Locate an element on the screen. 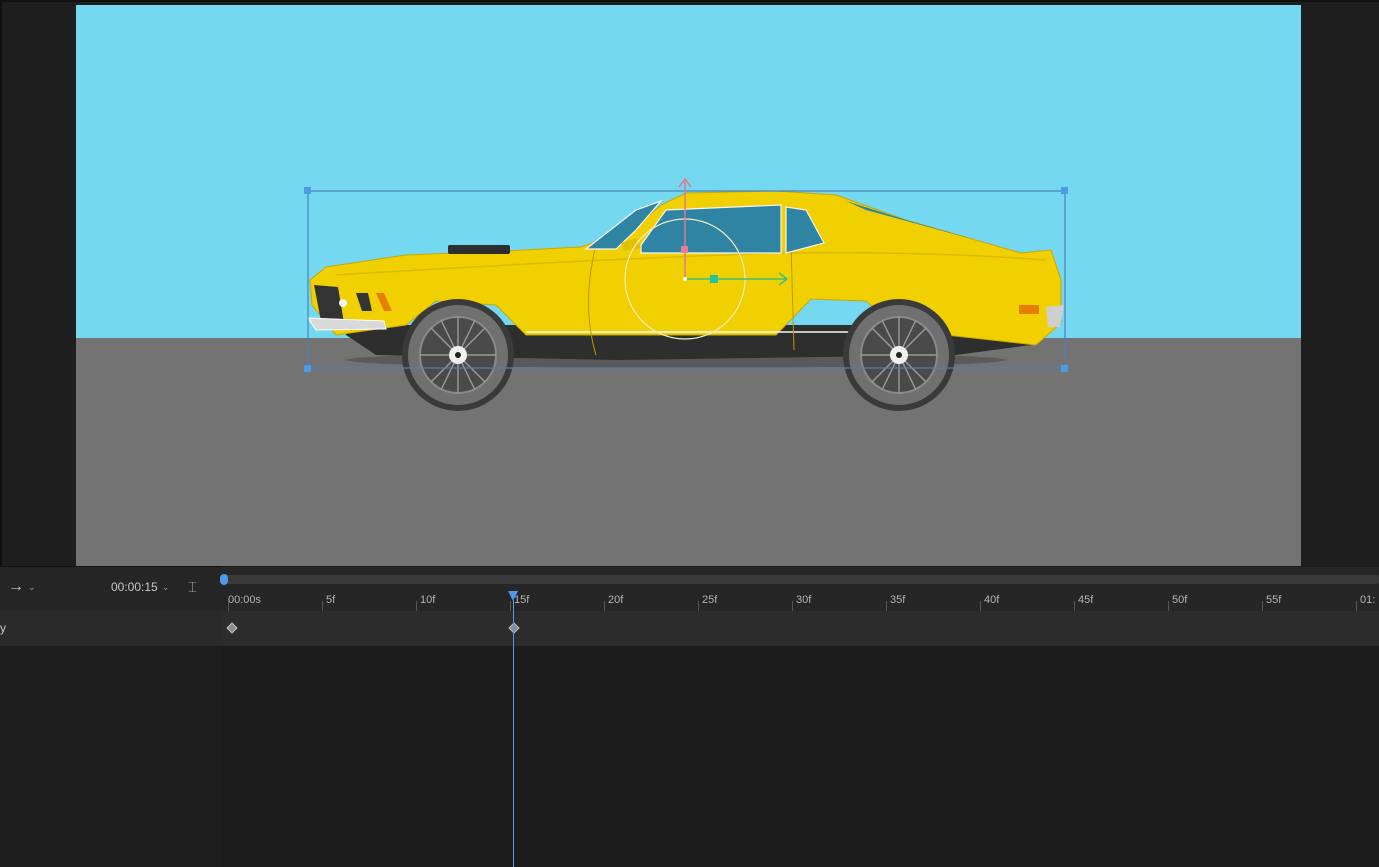 This screenshot has height=867, width=1379. ruler-label: 5f is located at coordinates (331, 600).